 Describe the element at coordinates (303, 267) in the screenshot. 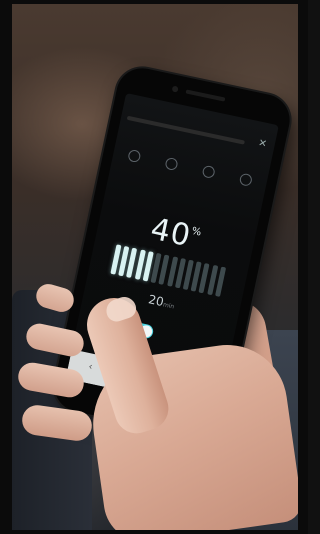

I see `frame-right` at that location.